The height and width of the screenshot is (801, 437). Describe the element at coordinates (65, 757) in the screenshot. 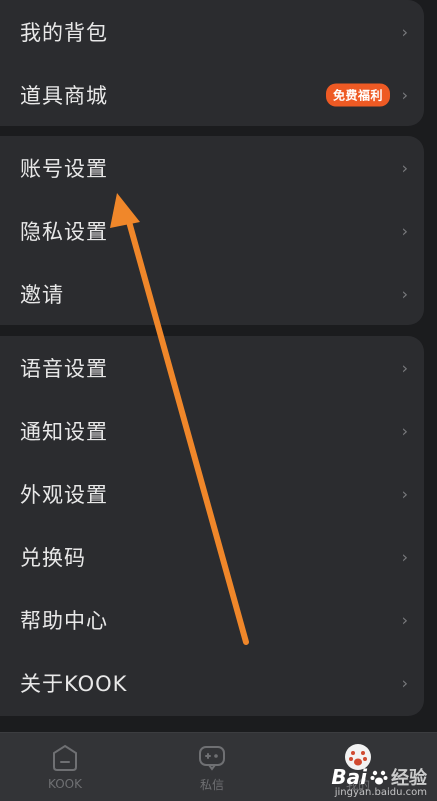

I see `kook-home-icon` at that location.